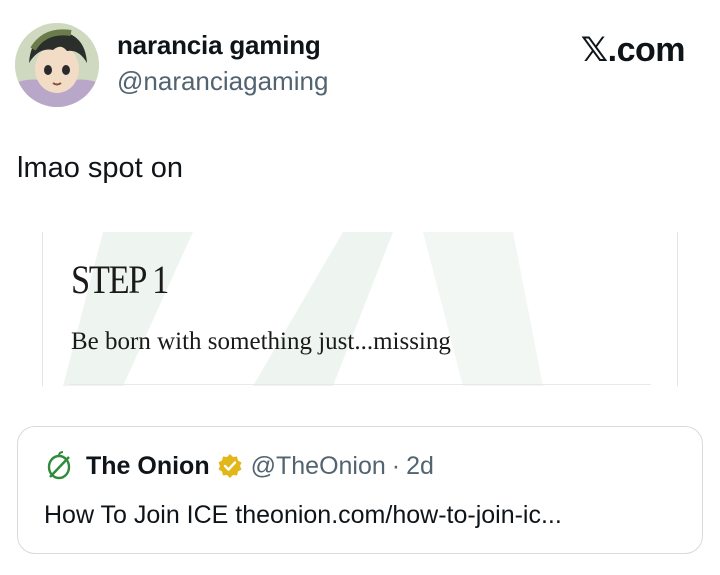 Image resolution: width=720 pixels, height=575 pixels. Describe the element at coordinates (318, 466) in the screenshot. I see `quoted-author-handle: @TheOnion` at that location.